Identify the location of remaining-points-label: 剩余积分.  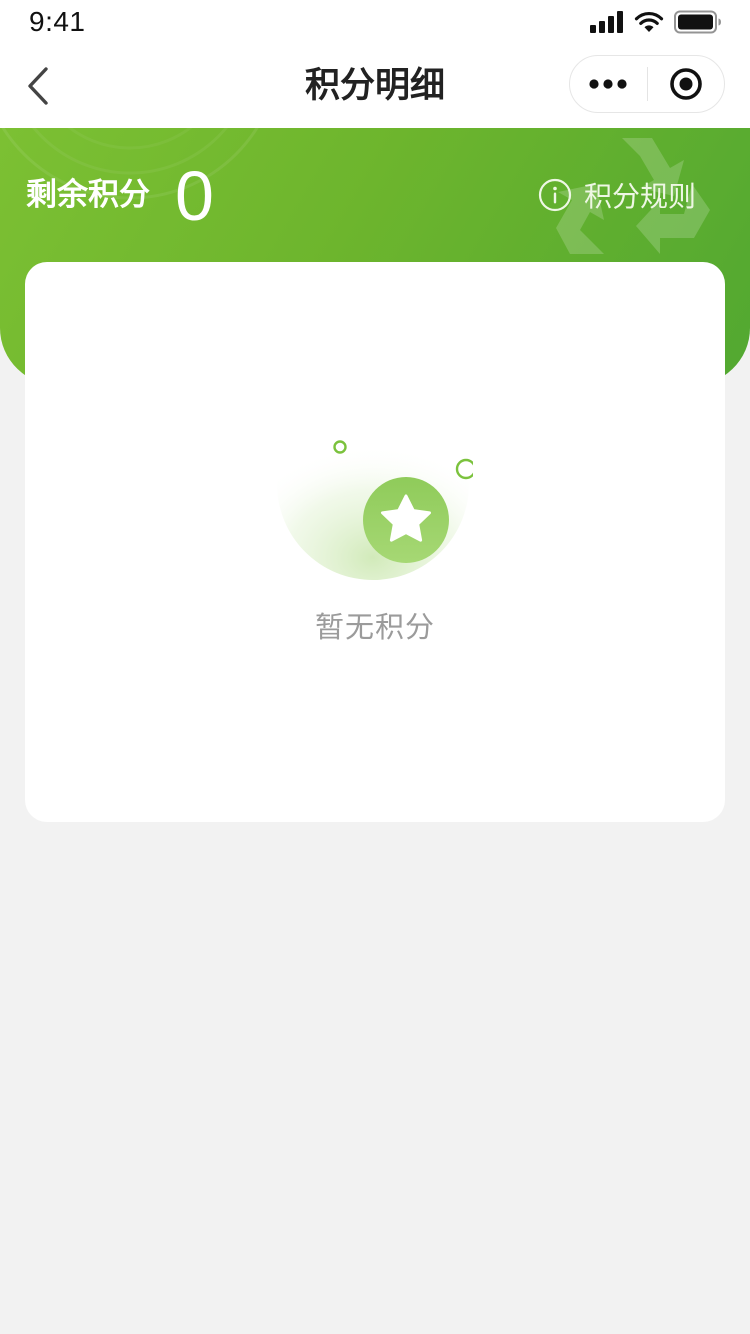
(88, 195).